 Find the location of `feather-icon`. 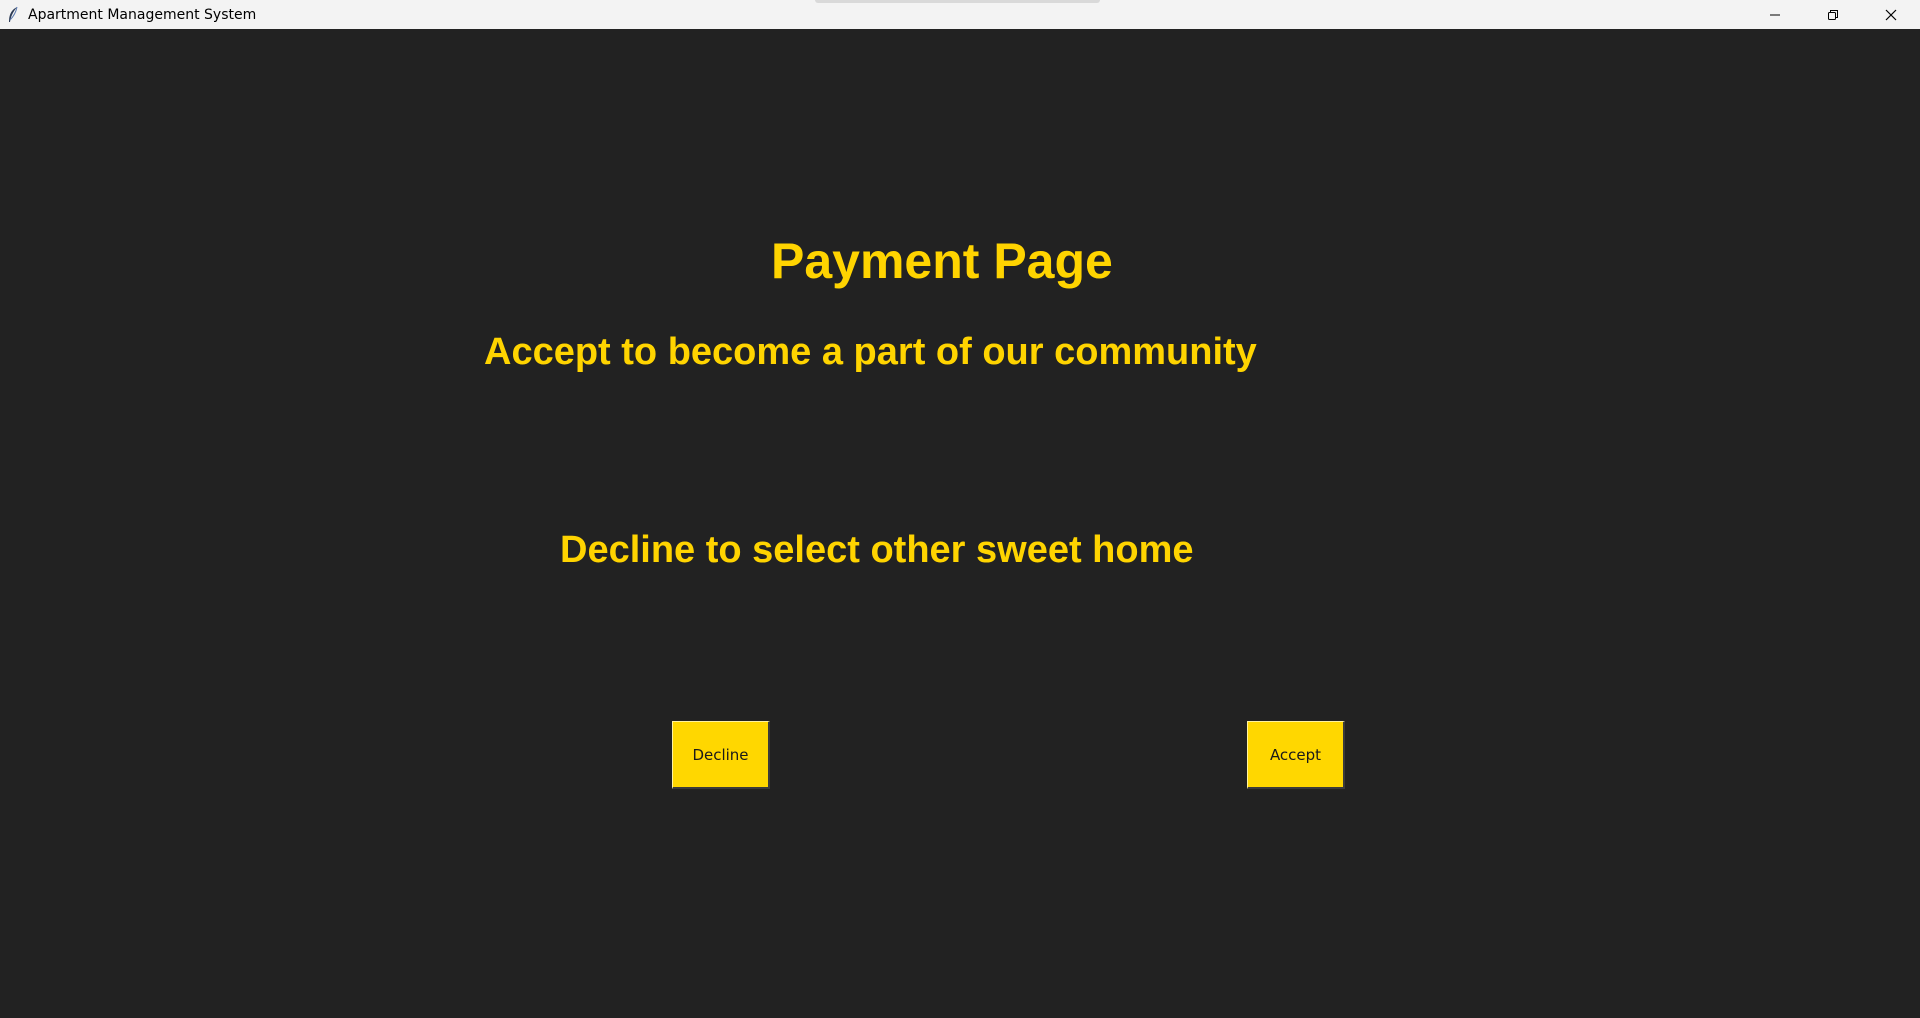

feather-icon is located at coordinates (13, 15).